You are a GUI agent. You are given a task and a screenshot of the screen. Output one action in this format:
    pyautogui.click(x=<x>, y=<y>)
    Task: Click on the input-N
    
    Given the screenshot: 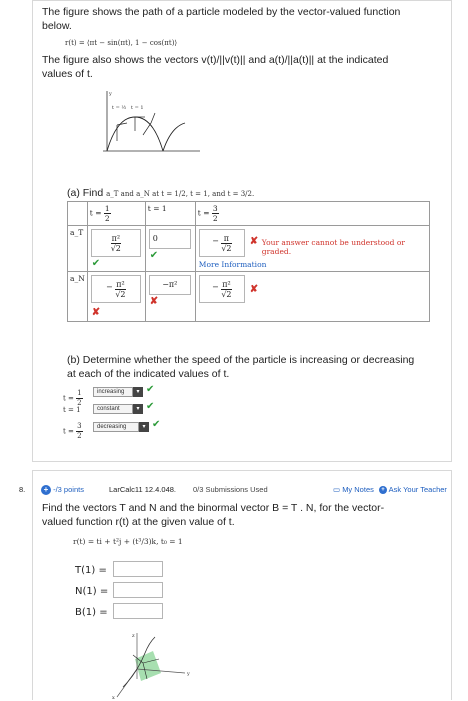 What is the action you would take?
    pyautogui.click(x=138, y=590)
    